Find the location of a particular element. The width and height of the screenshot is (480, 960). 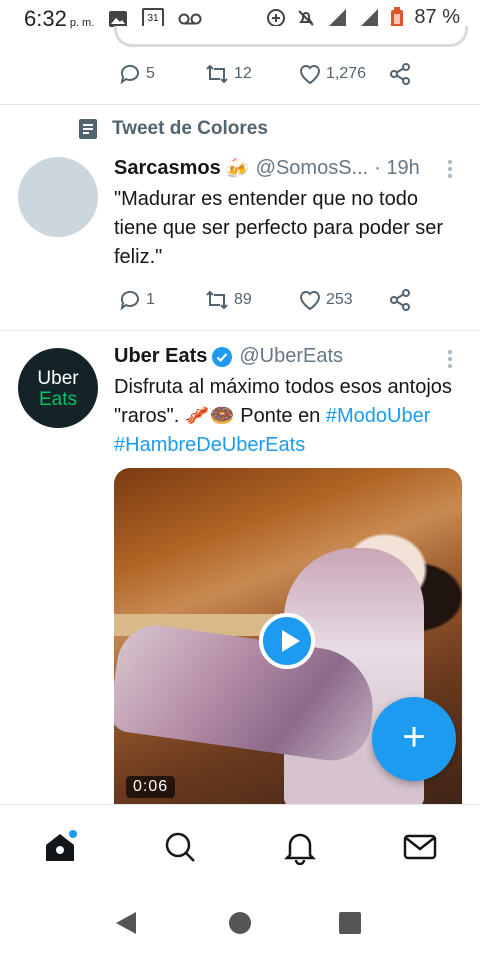

signal-icon is located at coordinates (337, 17).